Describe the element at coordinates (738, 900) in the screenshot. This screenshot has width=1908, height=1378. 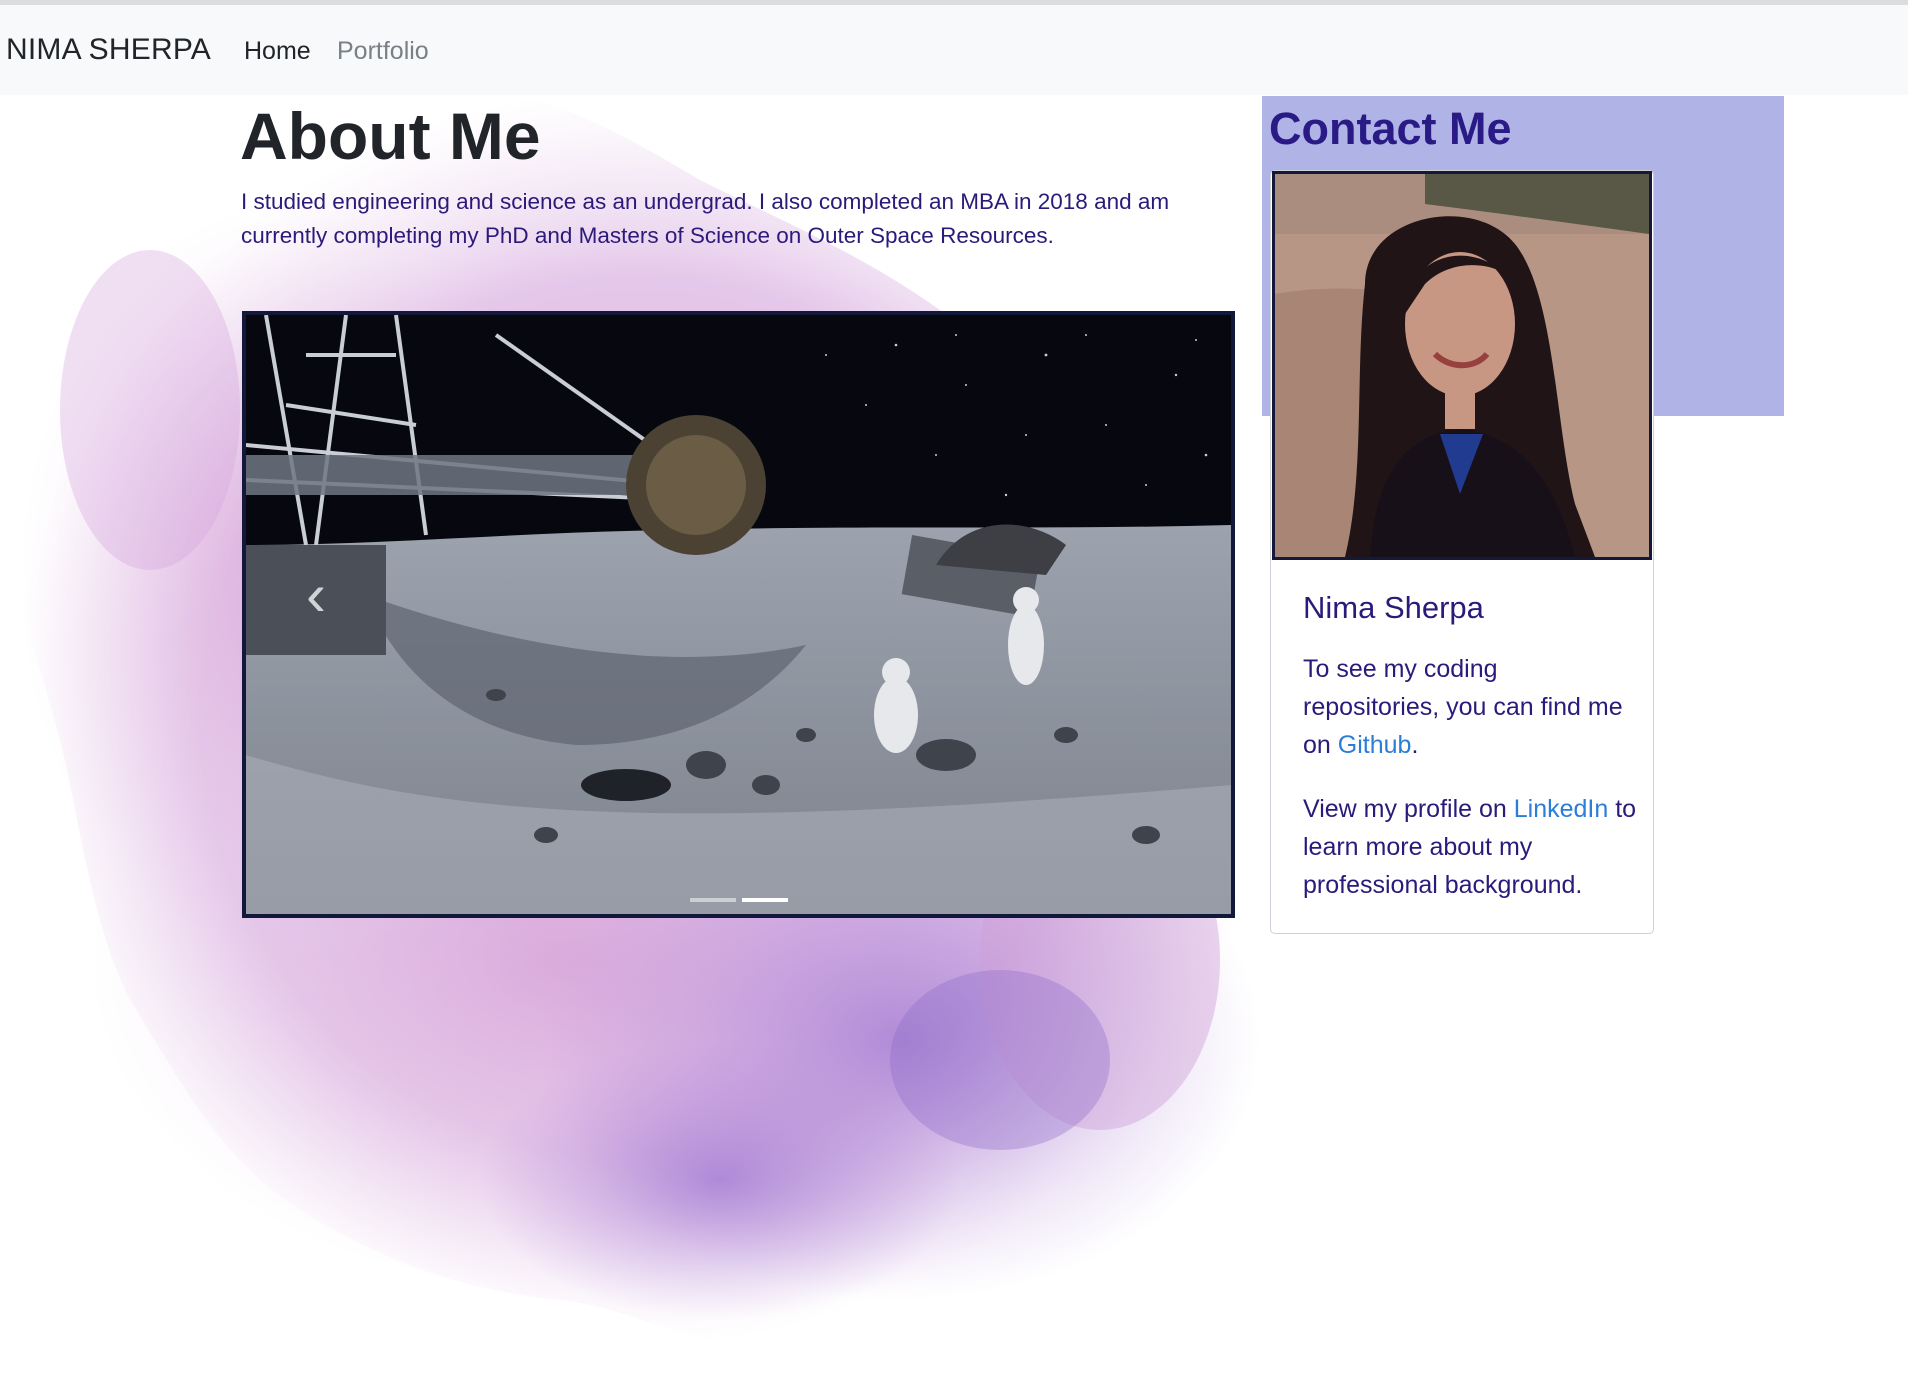
I see `carousel-indicators` at that location.